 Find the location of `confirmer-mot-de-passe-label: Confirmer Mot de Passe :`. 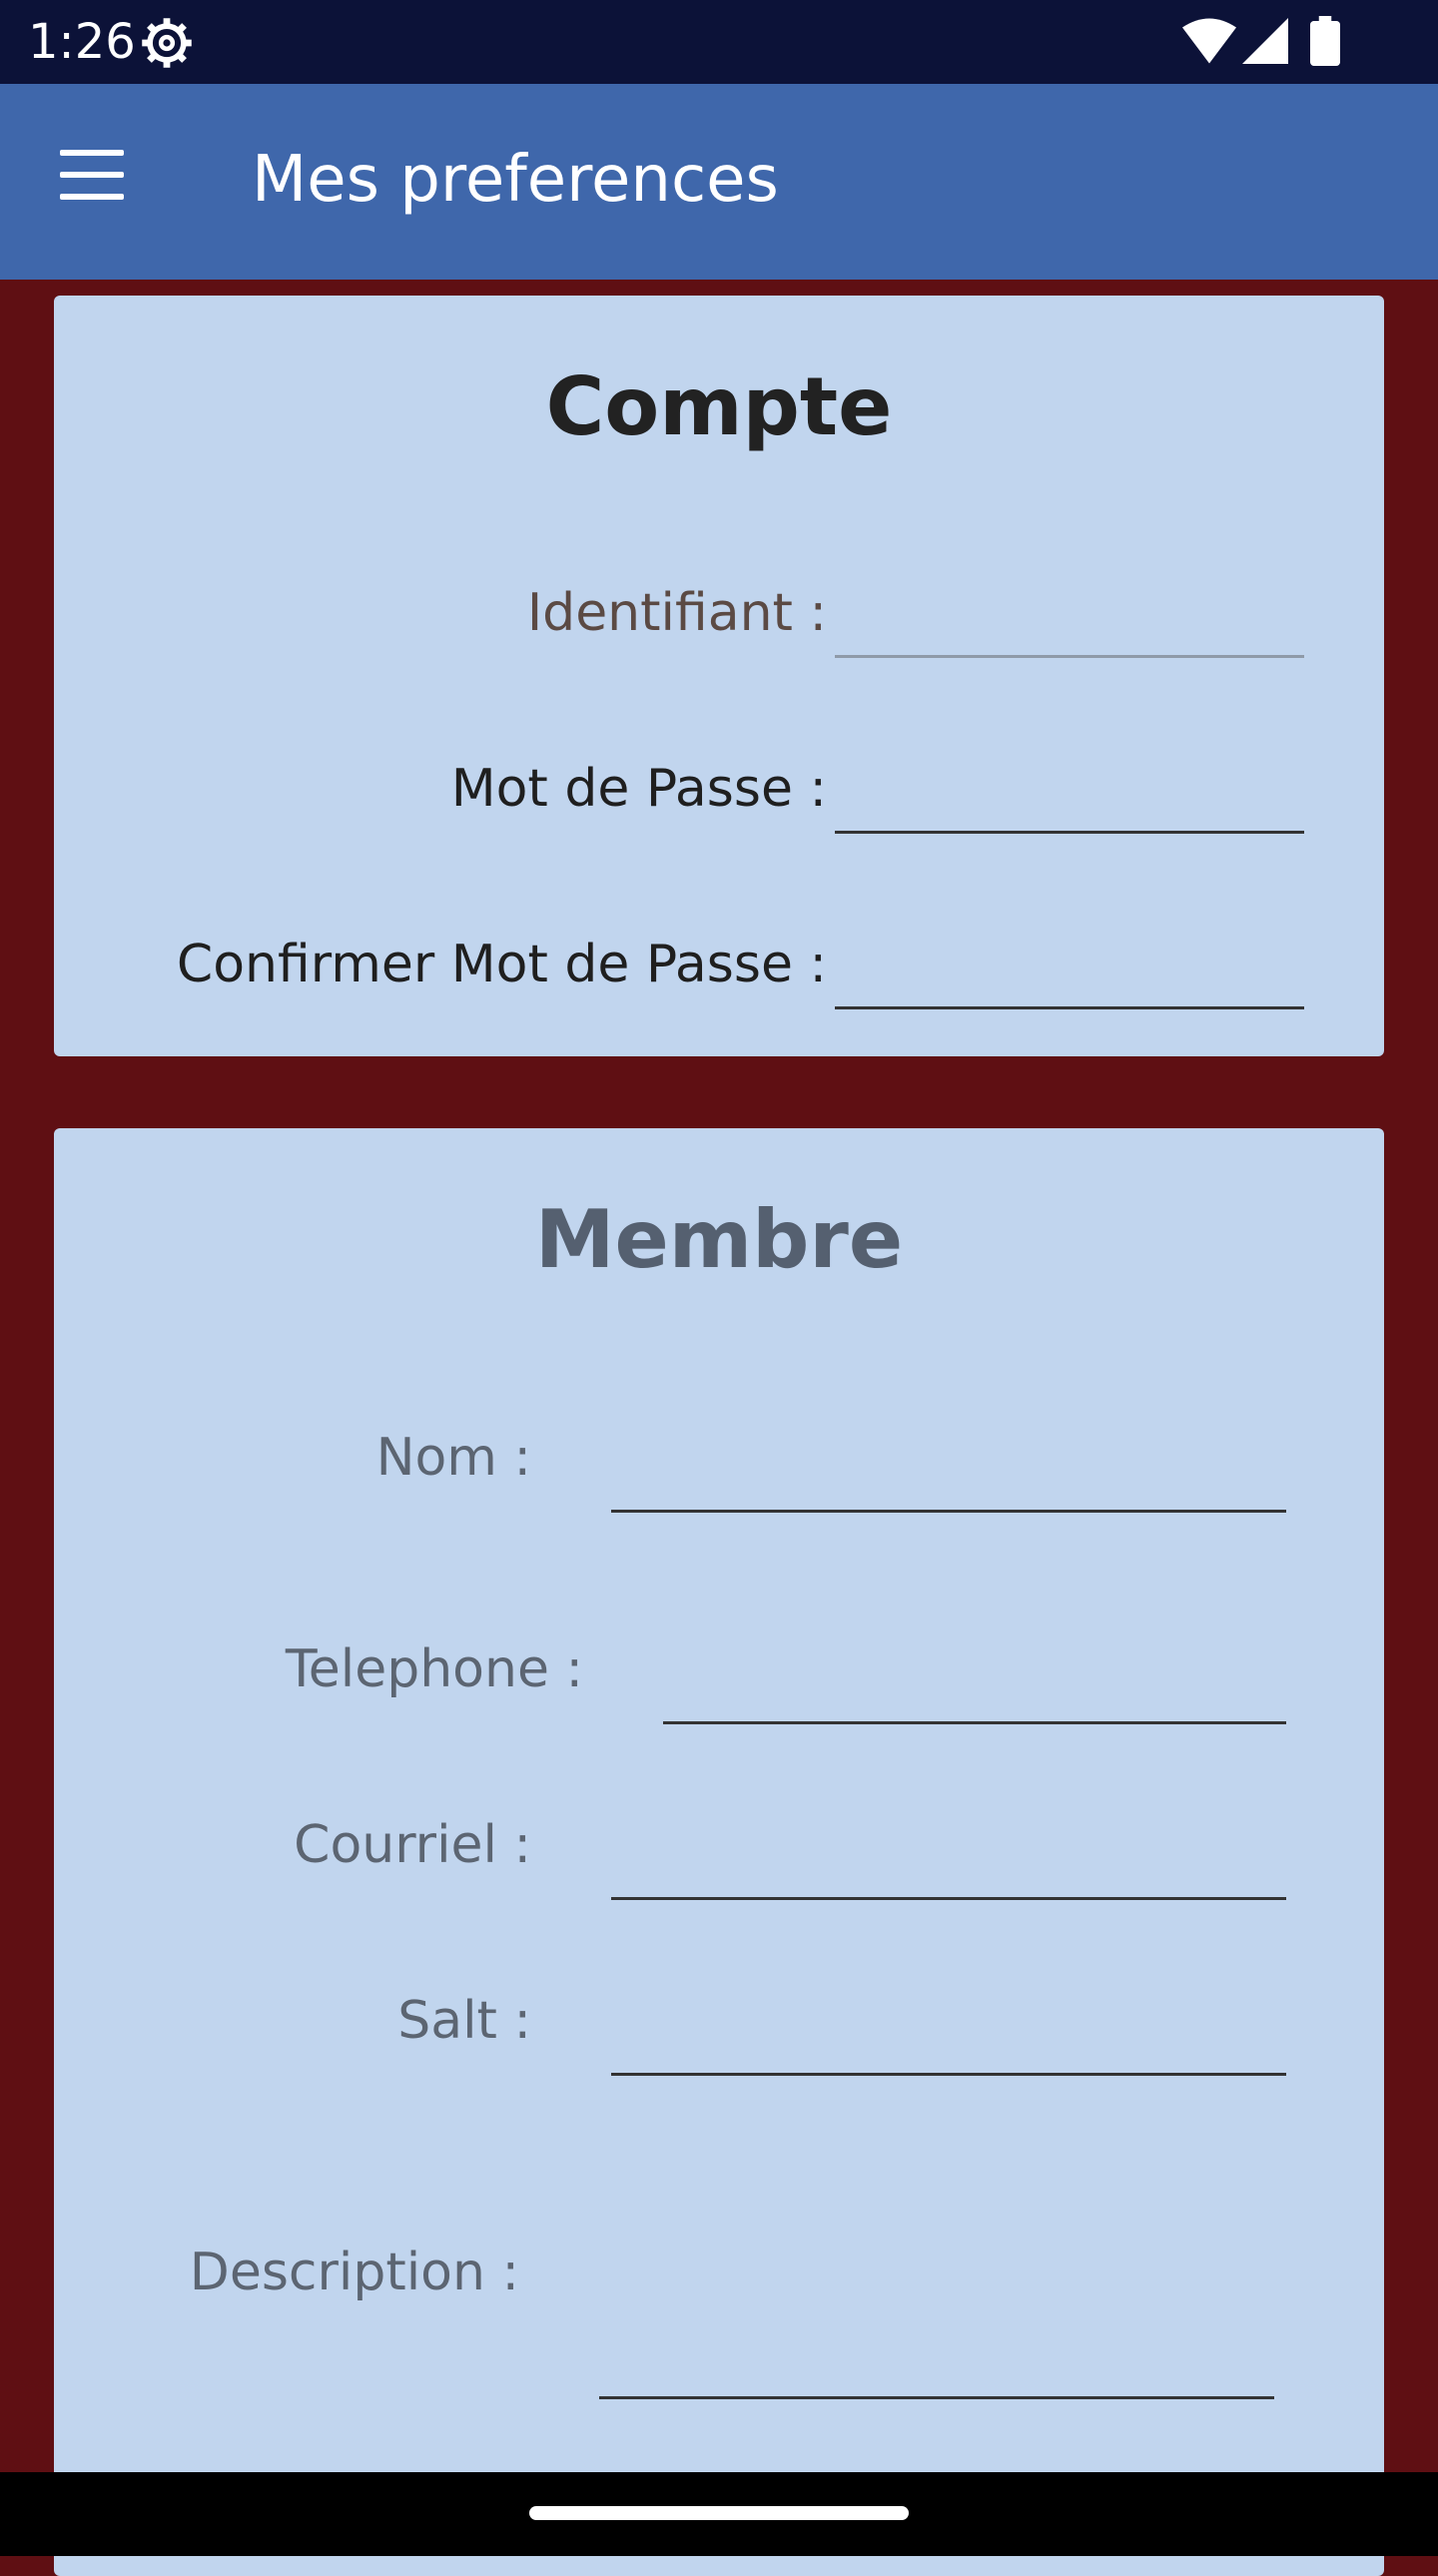

confirmer-mot-de-passe-label: Confirmer Mot de Passe : is located at coordinates (501, 964).